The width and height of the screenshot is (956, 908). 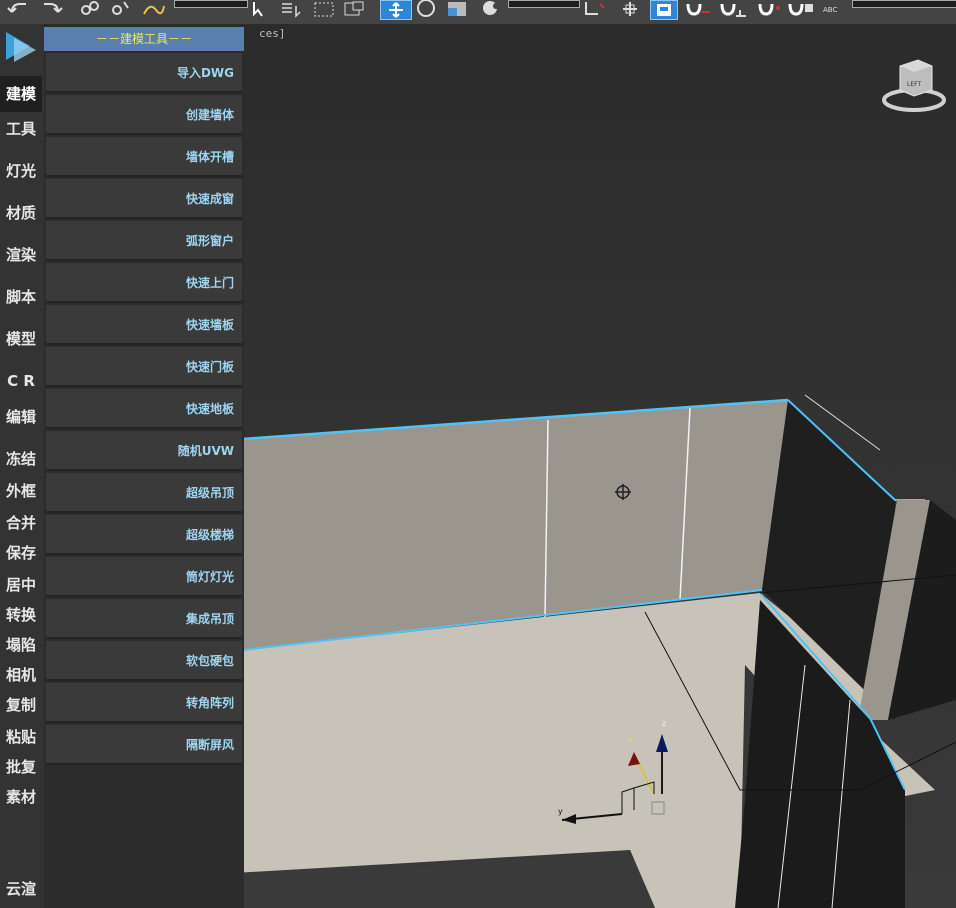 What do you see at coordinates (144, 283) in the screenshot?
I see `panel-tool-button: 快速上门` at bounding box center [144, 283].